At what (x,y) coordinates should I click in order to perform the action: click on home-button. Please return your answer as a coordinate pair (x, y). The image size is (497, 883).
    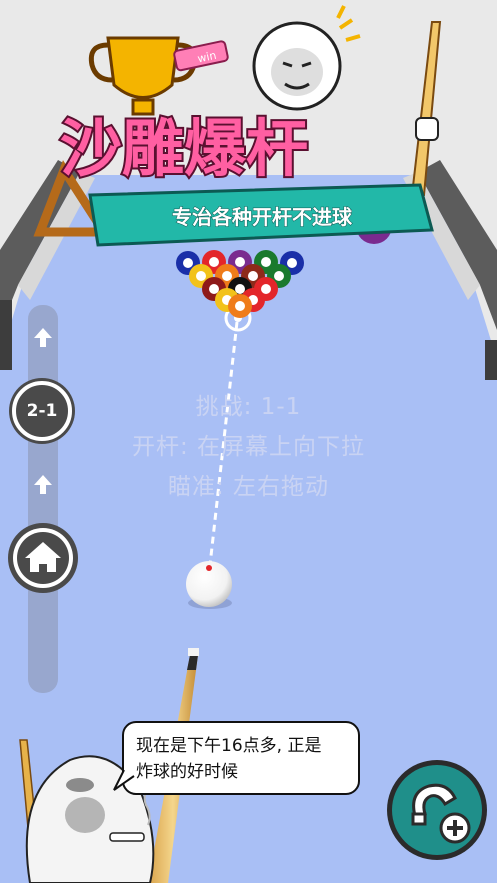
    Looking at the image, I should click on (43, 558).